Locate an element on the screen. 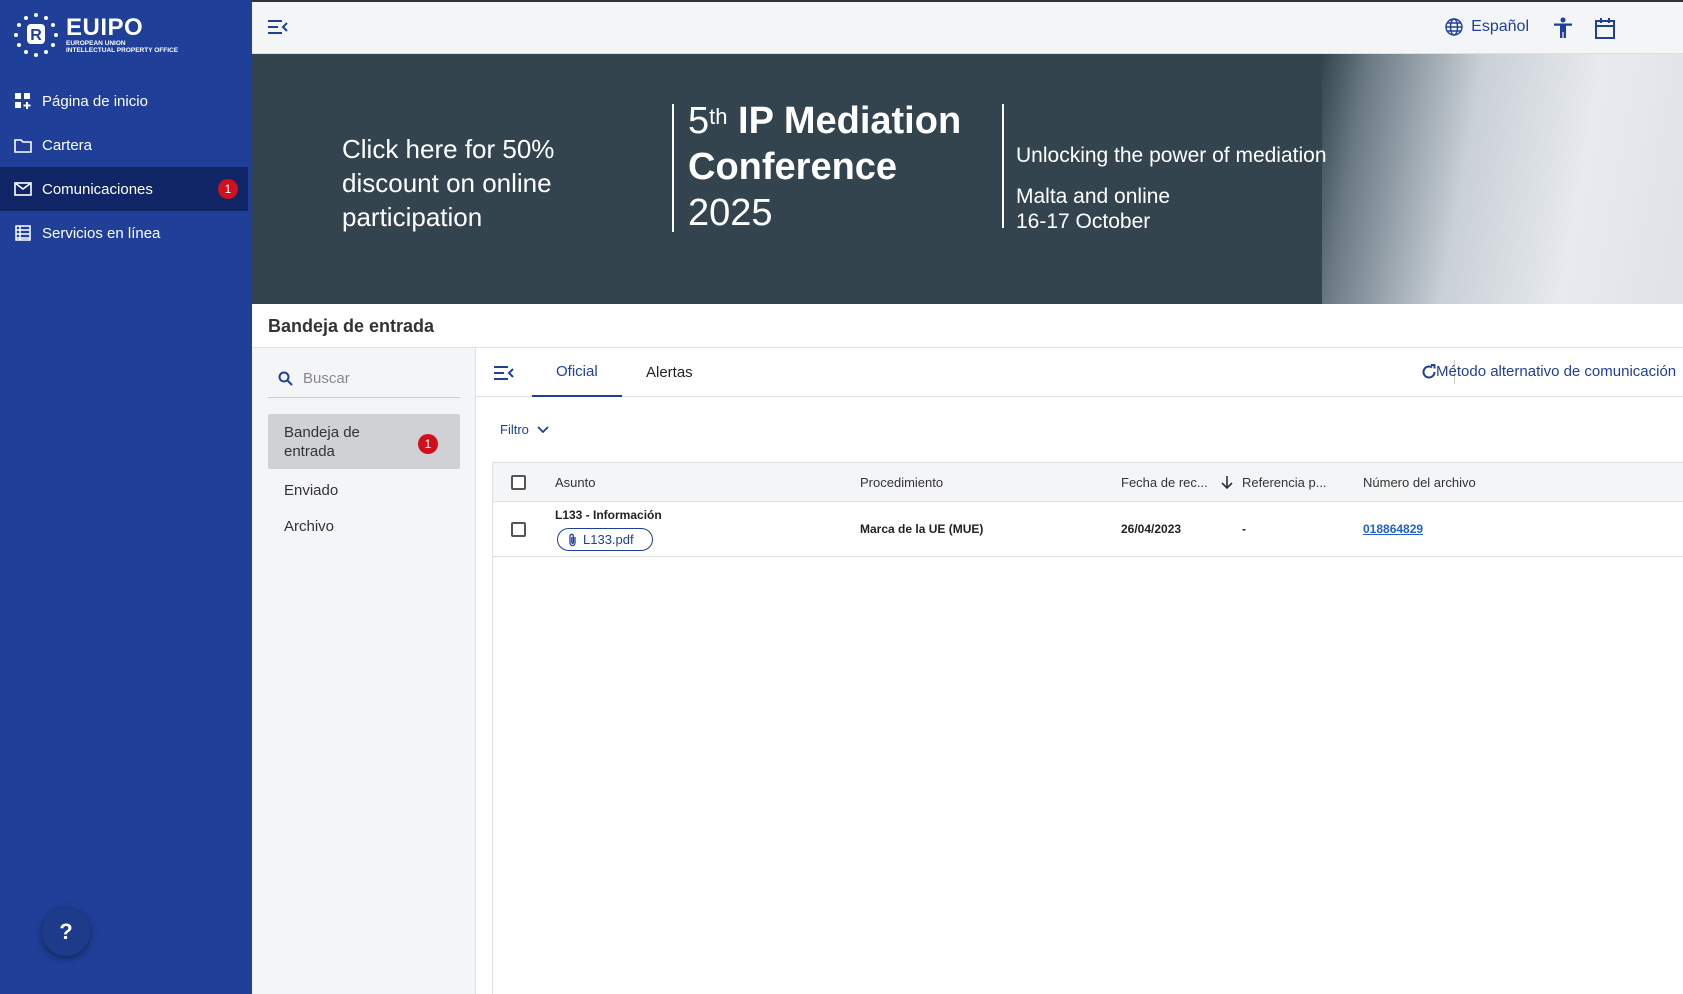  folder-item-inbox: Bandeja de entrada 1 is located at coordinates (364, 441).